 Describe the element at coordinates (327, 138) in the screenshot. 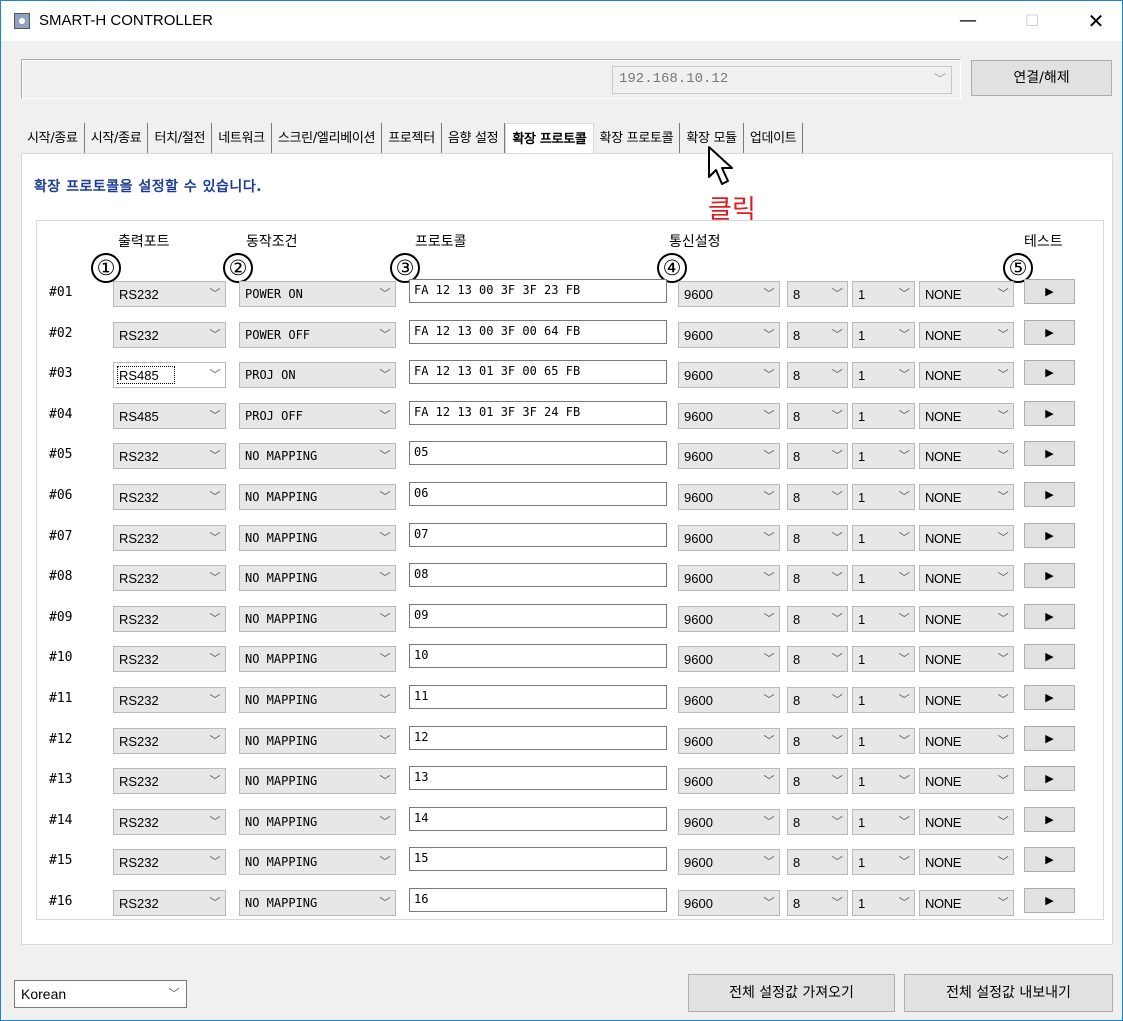

I see `tab-5: 스크린/엘리베이션` at that location.